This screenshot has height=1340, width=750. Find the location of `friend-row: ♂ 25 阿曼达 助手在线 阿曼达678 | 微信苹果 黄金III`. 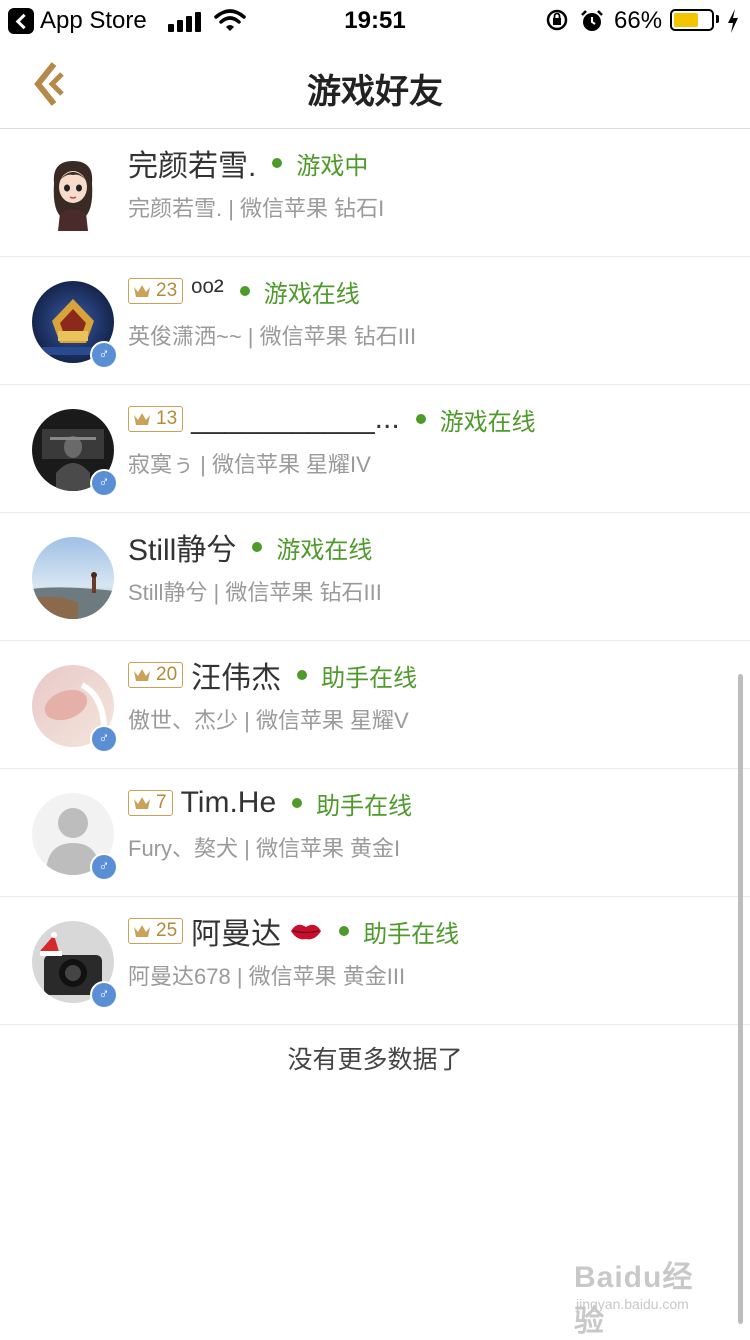

friend-row: ♂ 25 阿曼达 助手在线 阿曼达678 | 微信苹果 黄金III is located at coordinates (375, 961).